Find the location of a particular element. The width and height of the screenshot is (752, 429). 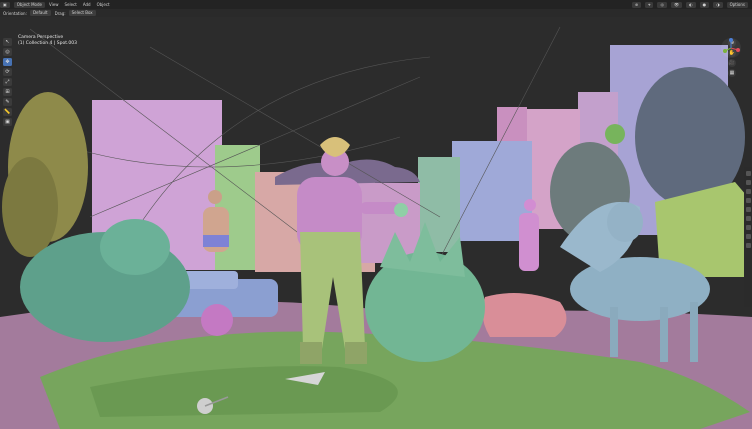

sidebar-tabs is located at coordinates (748, 237).